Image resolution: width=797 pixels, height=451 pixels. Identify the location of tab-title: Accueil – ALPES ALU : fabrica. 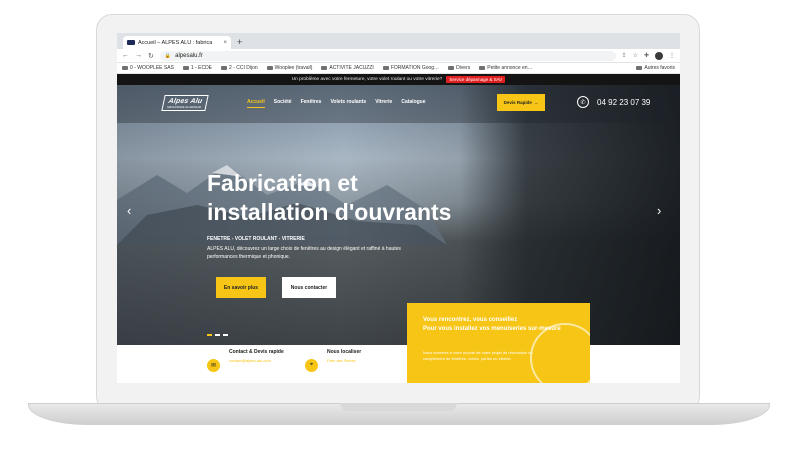
(175, 42).